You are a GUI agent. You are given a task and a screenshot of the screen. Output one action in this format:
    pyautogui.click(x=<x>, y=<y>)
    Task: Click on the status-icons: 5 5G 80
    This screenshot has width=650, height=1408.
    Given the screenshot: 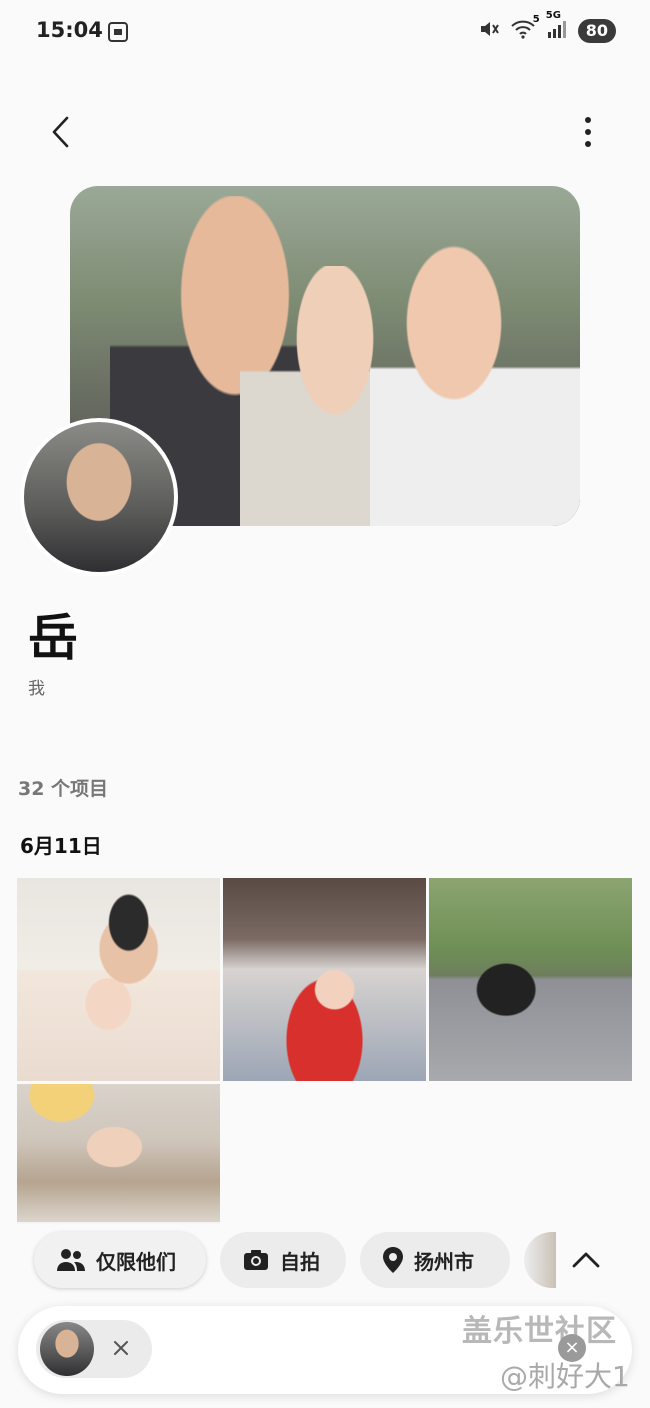 What is the action you would take?
    pyautogui.click(x=547, y=27)
    